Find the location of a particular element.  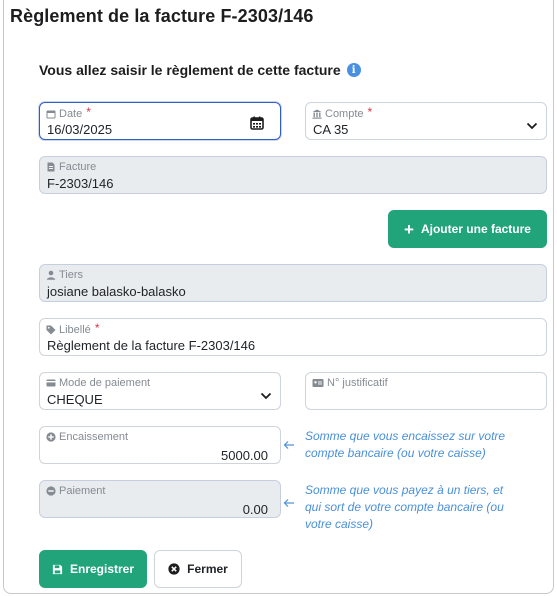

calendar-small-icon is located at coordinates (51, 114).